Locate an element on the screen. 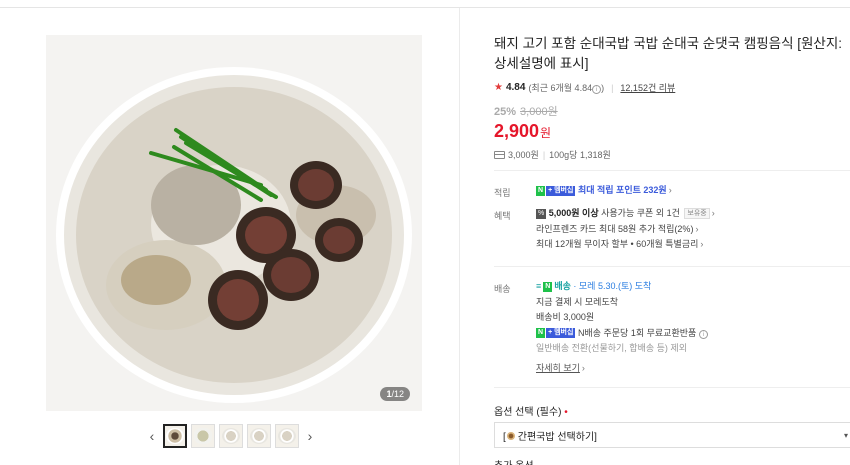 Image resolution: width=850 pixels, height=465 pixels. points-label: 적립 is located at coordinates (502, 193).